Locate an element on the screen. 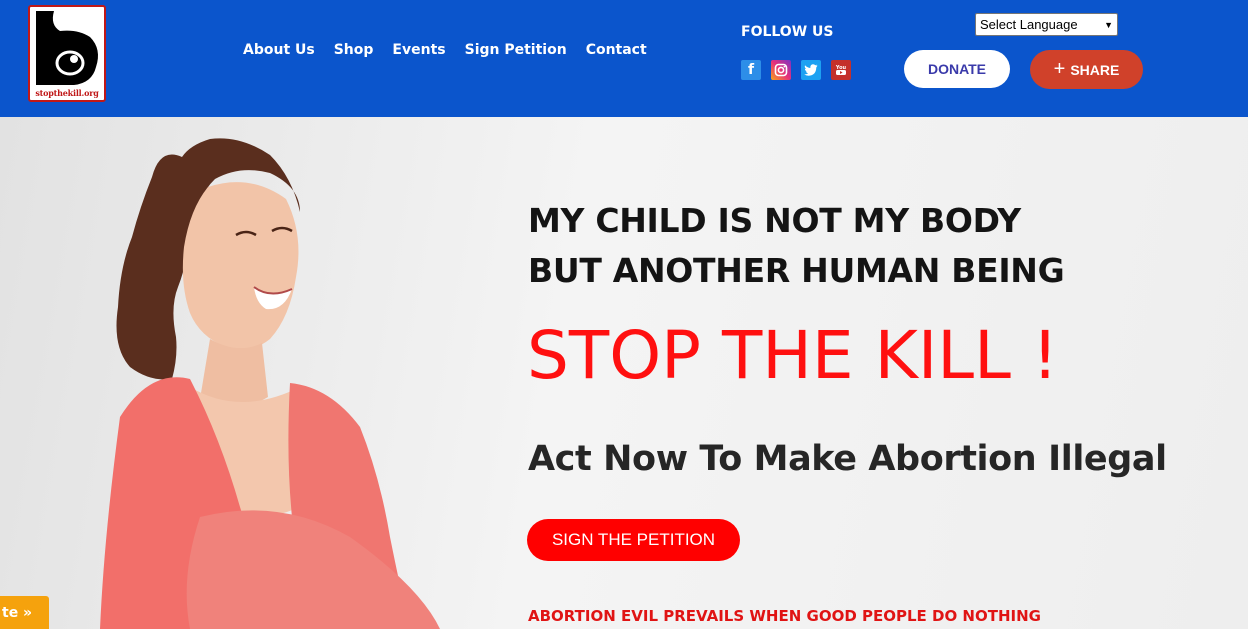  nav-item-sign-petition: Sign Petition is located at coordinates (516, 50).